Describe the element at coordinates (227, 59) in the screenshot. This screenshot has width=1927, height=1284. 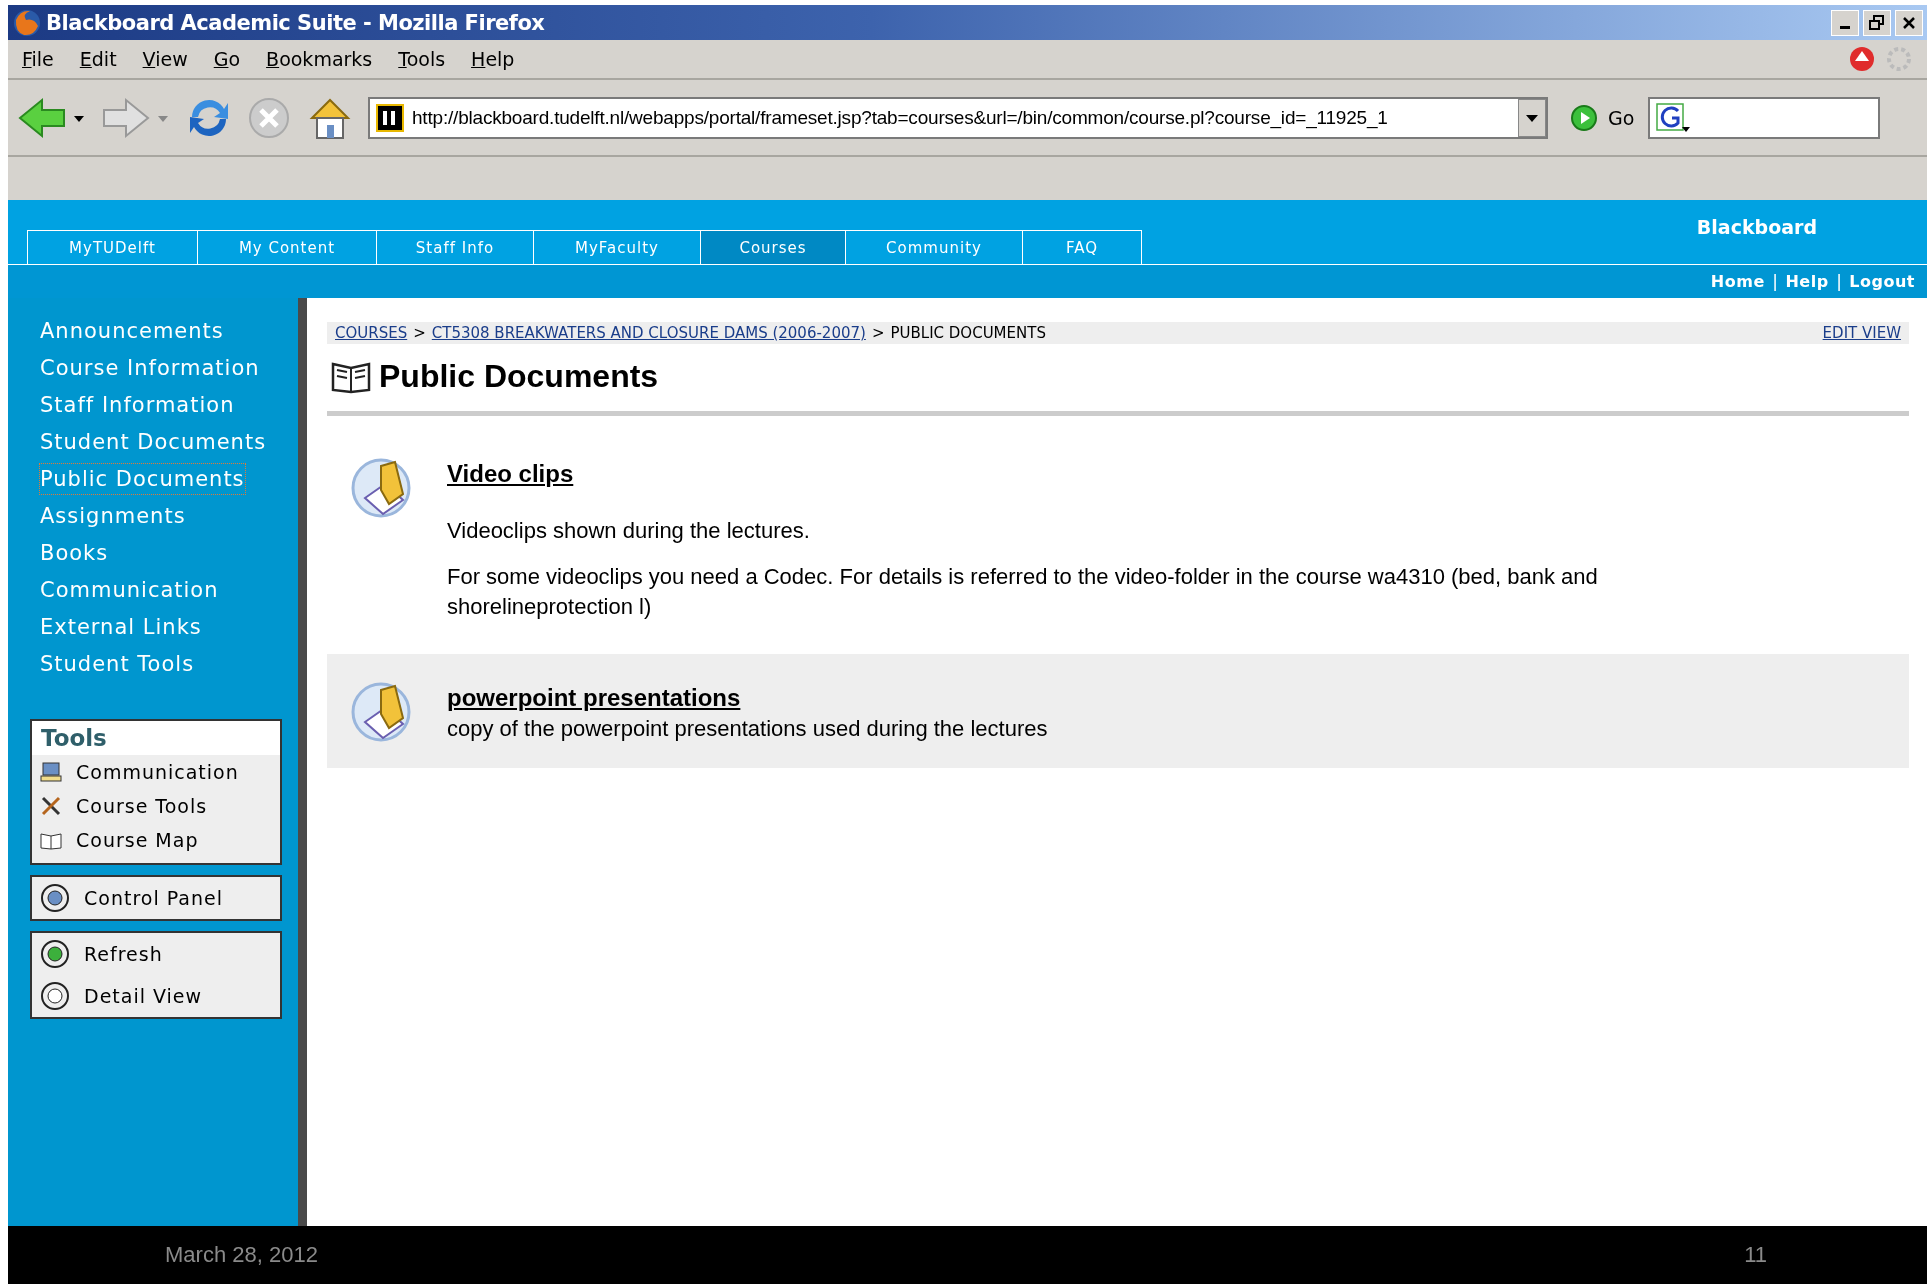
I see `menu-item: Go` at that location.